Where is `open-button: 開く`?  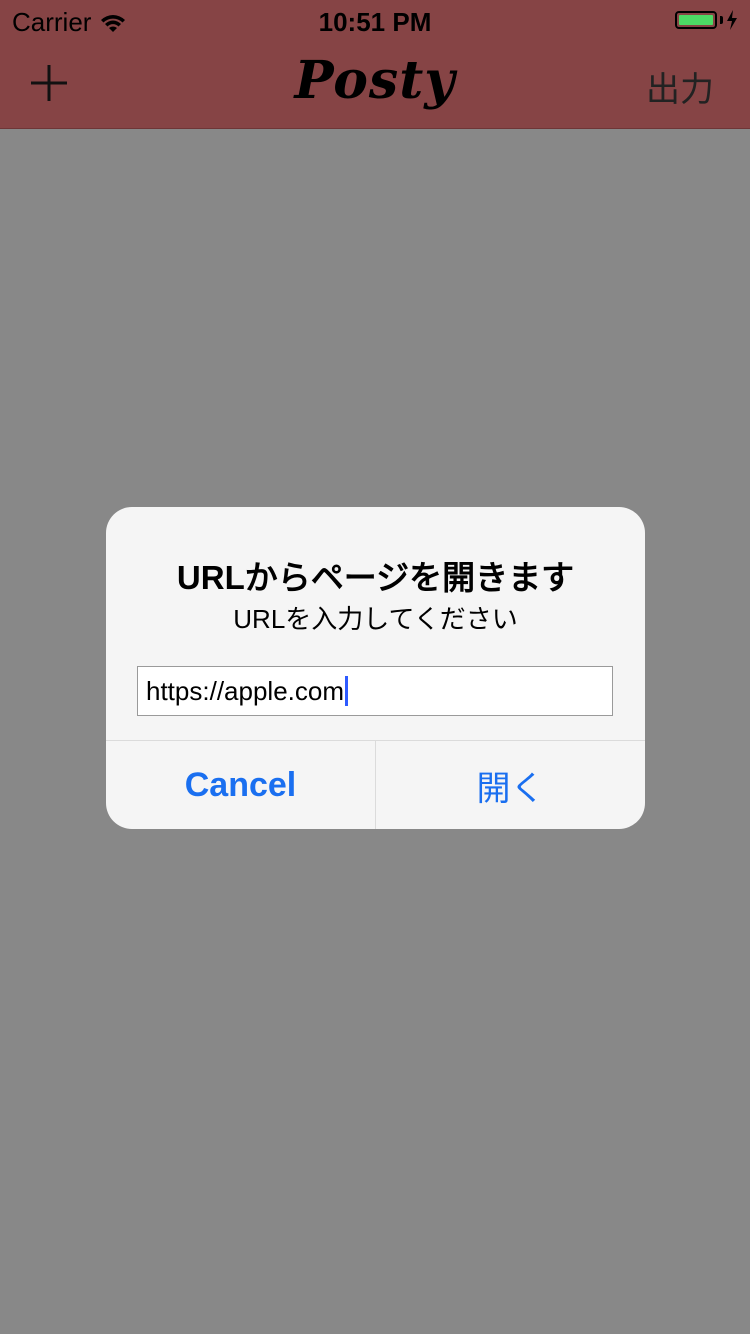
open-button: 開く is located at coordinates (510, 785).